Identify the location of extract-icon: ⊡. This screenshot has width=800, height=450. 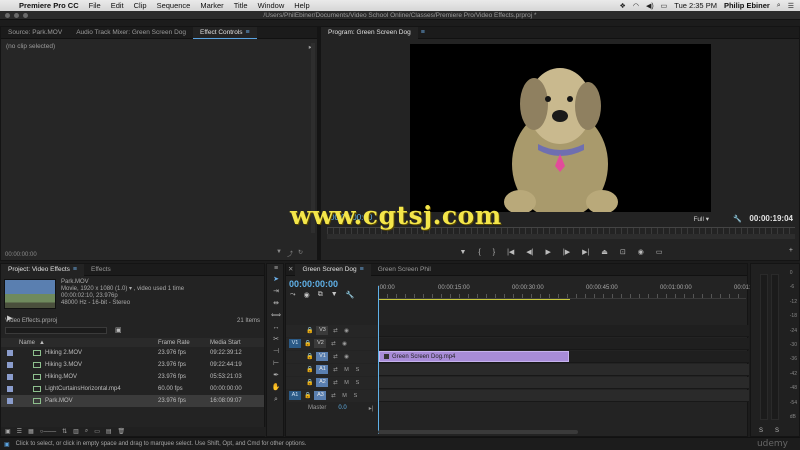
(623, 252).